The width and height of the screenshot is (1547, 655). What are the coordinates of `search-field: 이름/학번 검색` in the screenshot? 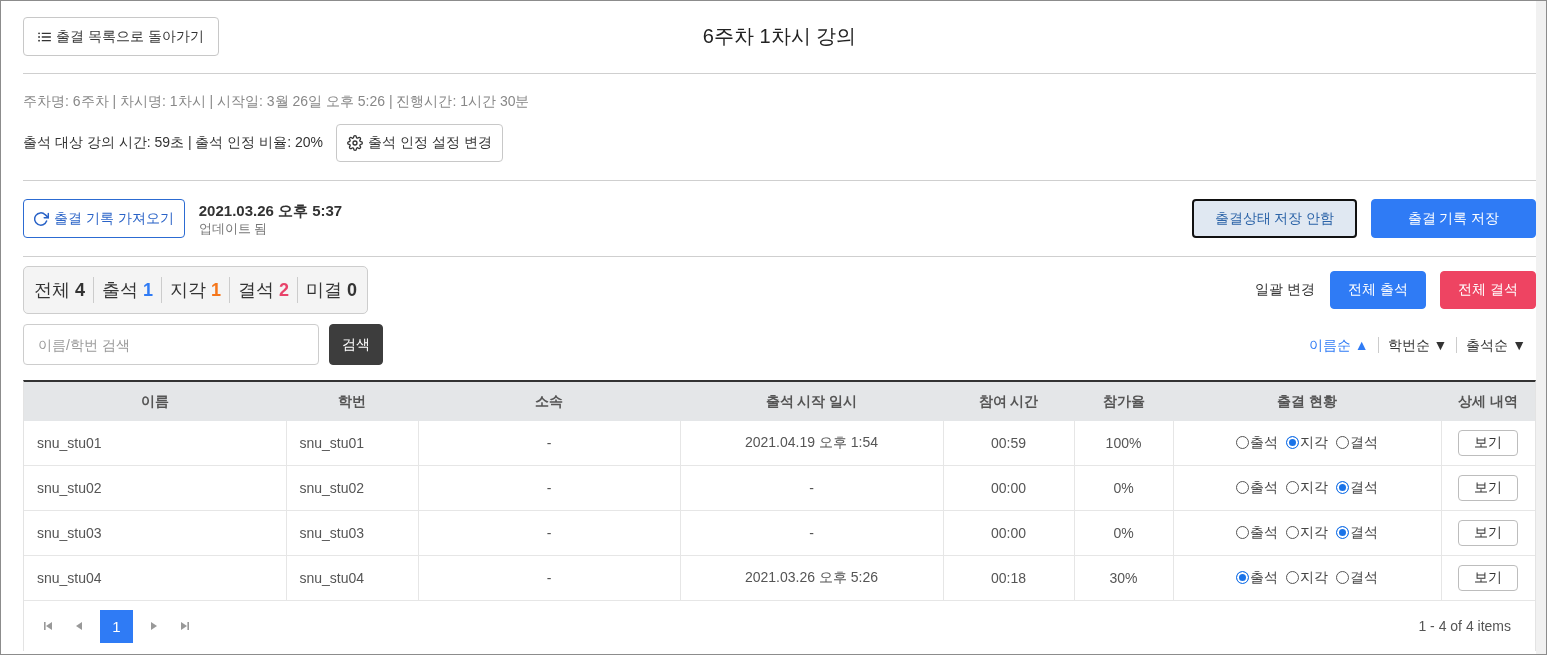 It's located at (171, 344).